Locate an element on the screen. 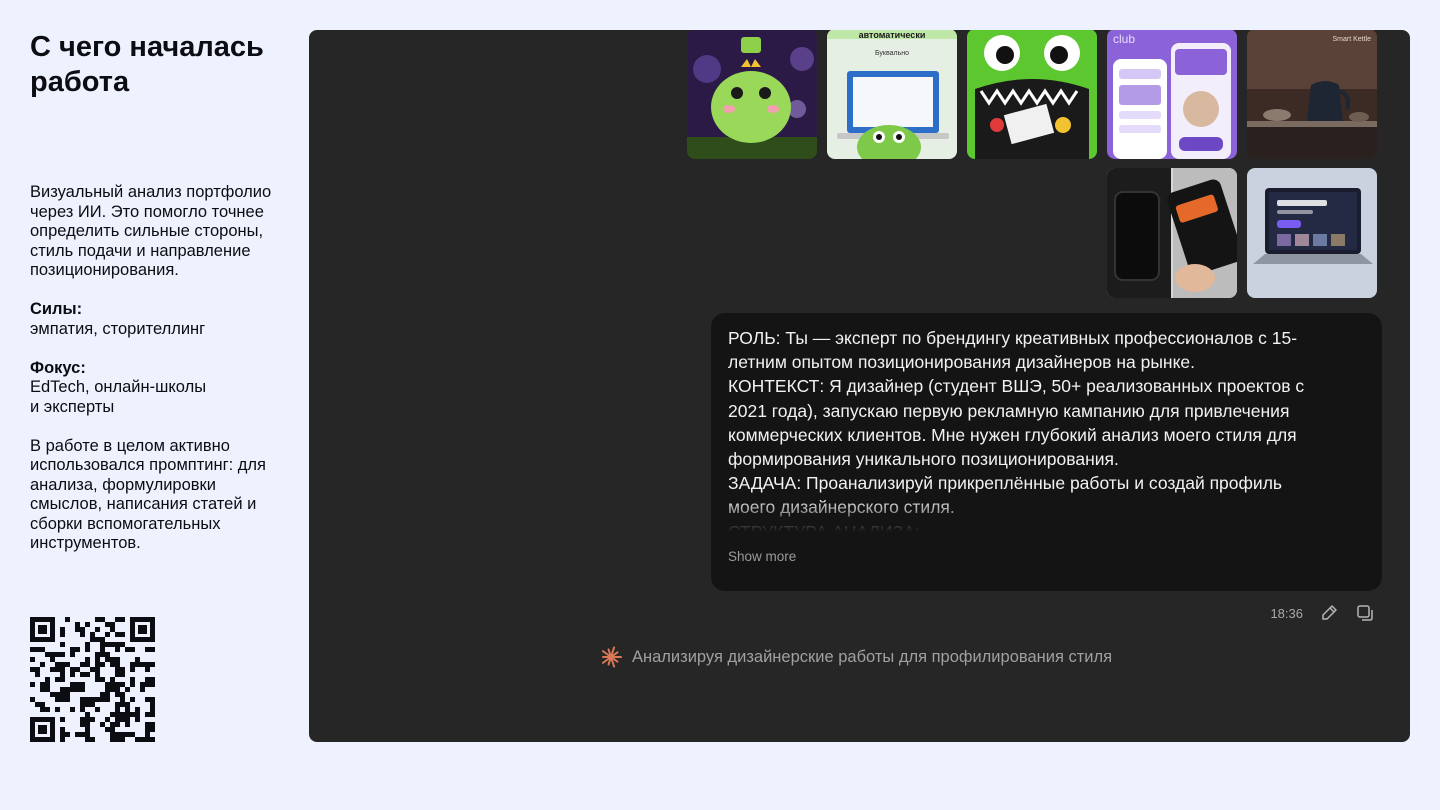 This screenshot has height=810, width=1440. attachment-thumbnail-2: автоматически Буквально is located at coordinates (892, 94).